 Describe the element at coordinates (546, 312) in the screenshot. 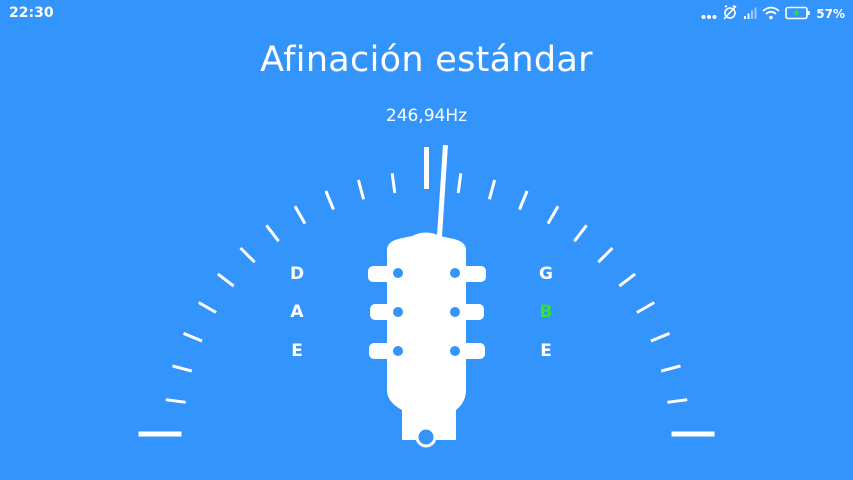

I see `string-button-b: B` at that location.